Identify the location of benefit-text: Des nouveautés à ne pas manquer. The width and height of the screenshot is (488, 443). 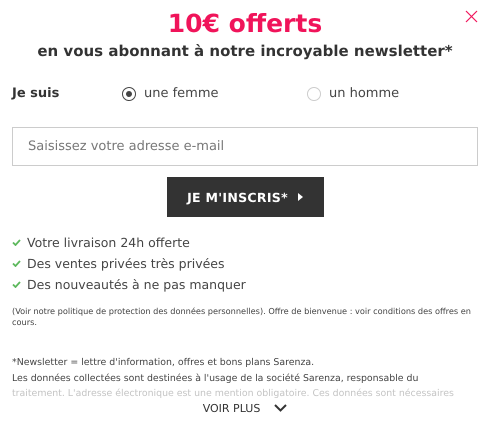
(136, 284).